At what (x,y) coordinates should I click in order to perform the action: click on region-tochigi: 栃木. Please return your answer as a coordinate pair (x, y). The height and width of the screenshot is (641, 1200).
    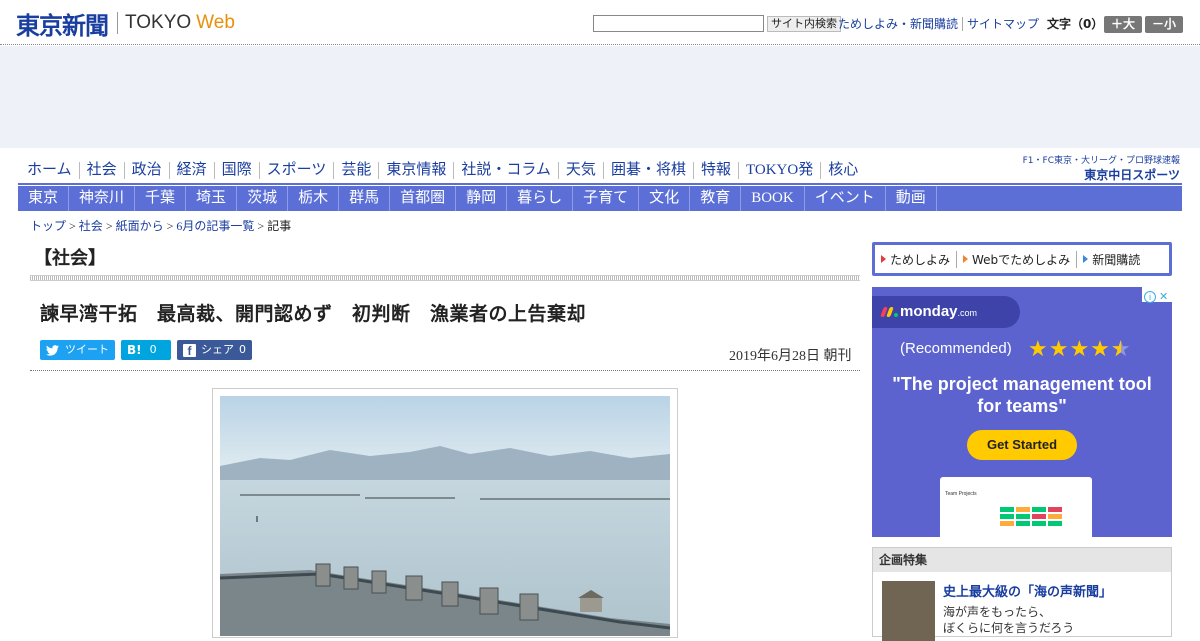
    Looking at the image, I should click on (314, 198).